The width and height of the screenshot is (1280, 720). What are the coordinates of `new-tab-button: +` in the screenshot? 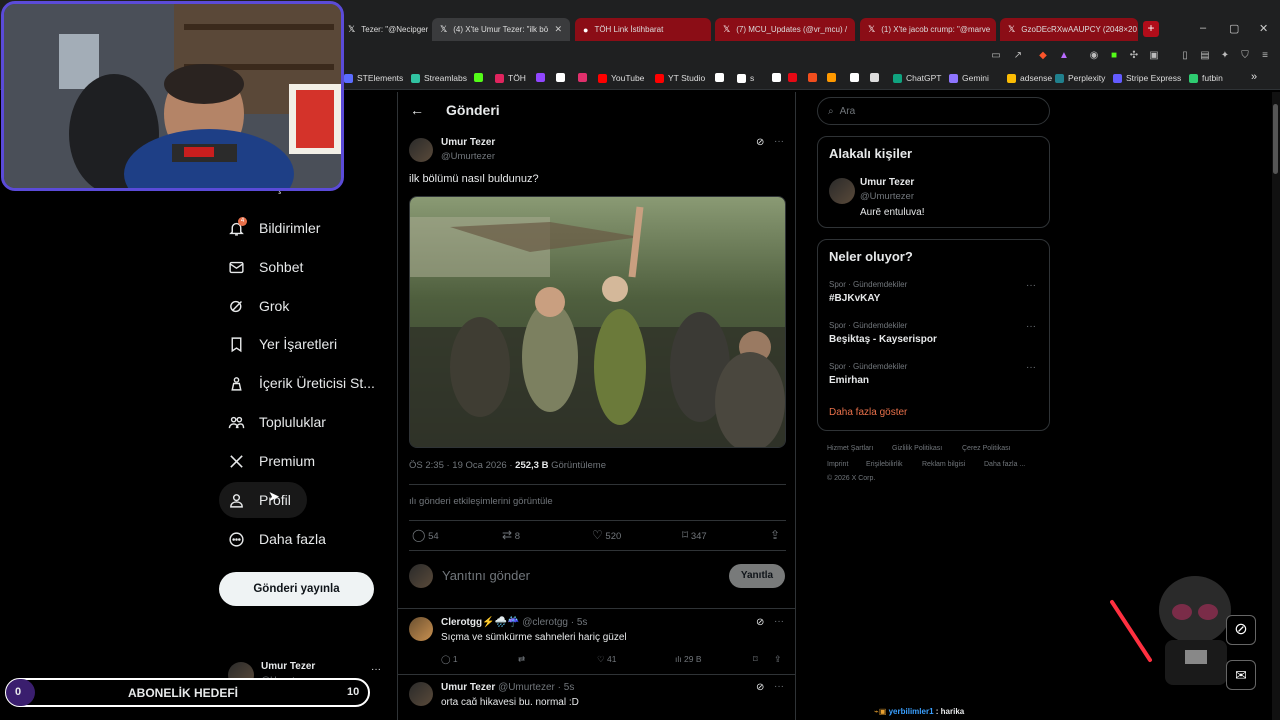 It's located at (1151, 29).